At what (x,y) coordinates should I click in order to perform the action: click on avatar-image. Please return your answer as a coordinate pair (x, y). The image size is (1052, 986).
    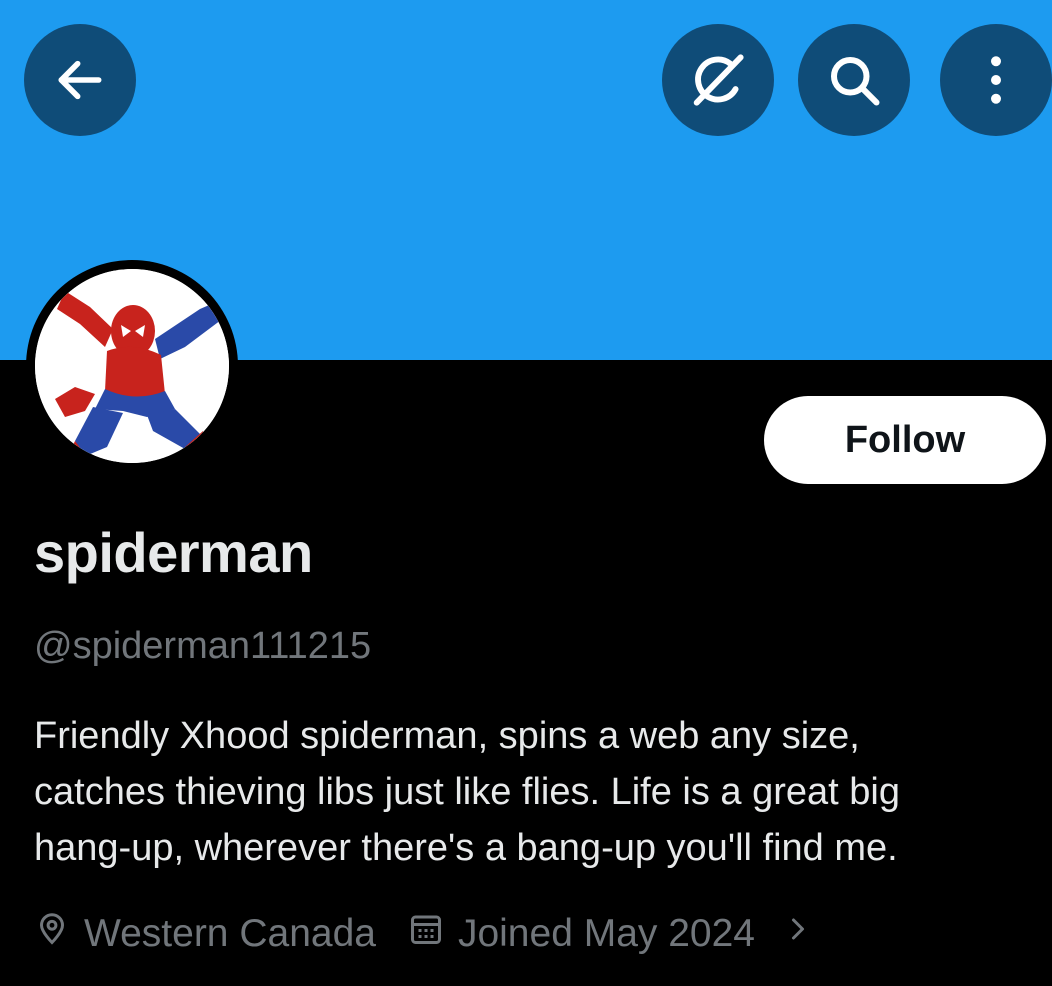
    Looking at the image, I should click on (132, 366).